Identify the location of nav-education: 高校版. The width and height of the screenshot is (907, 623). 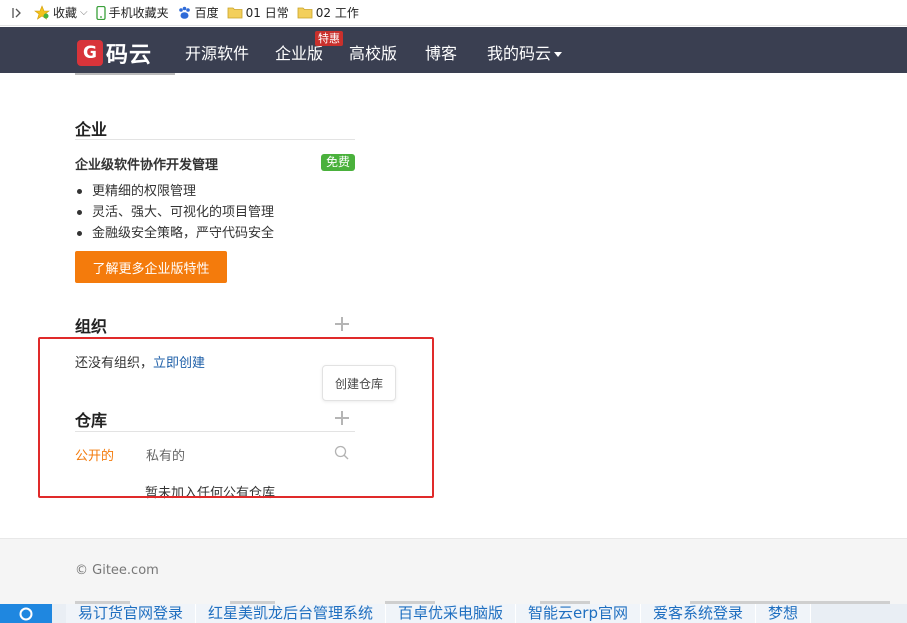
(373, 52).